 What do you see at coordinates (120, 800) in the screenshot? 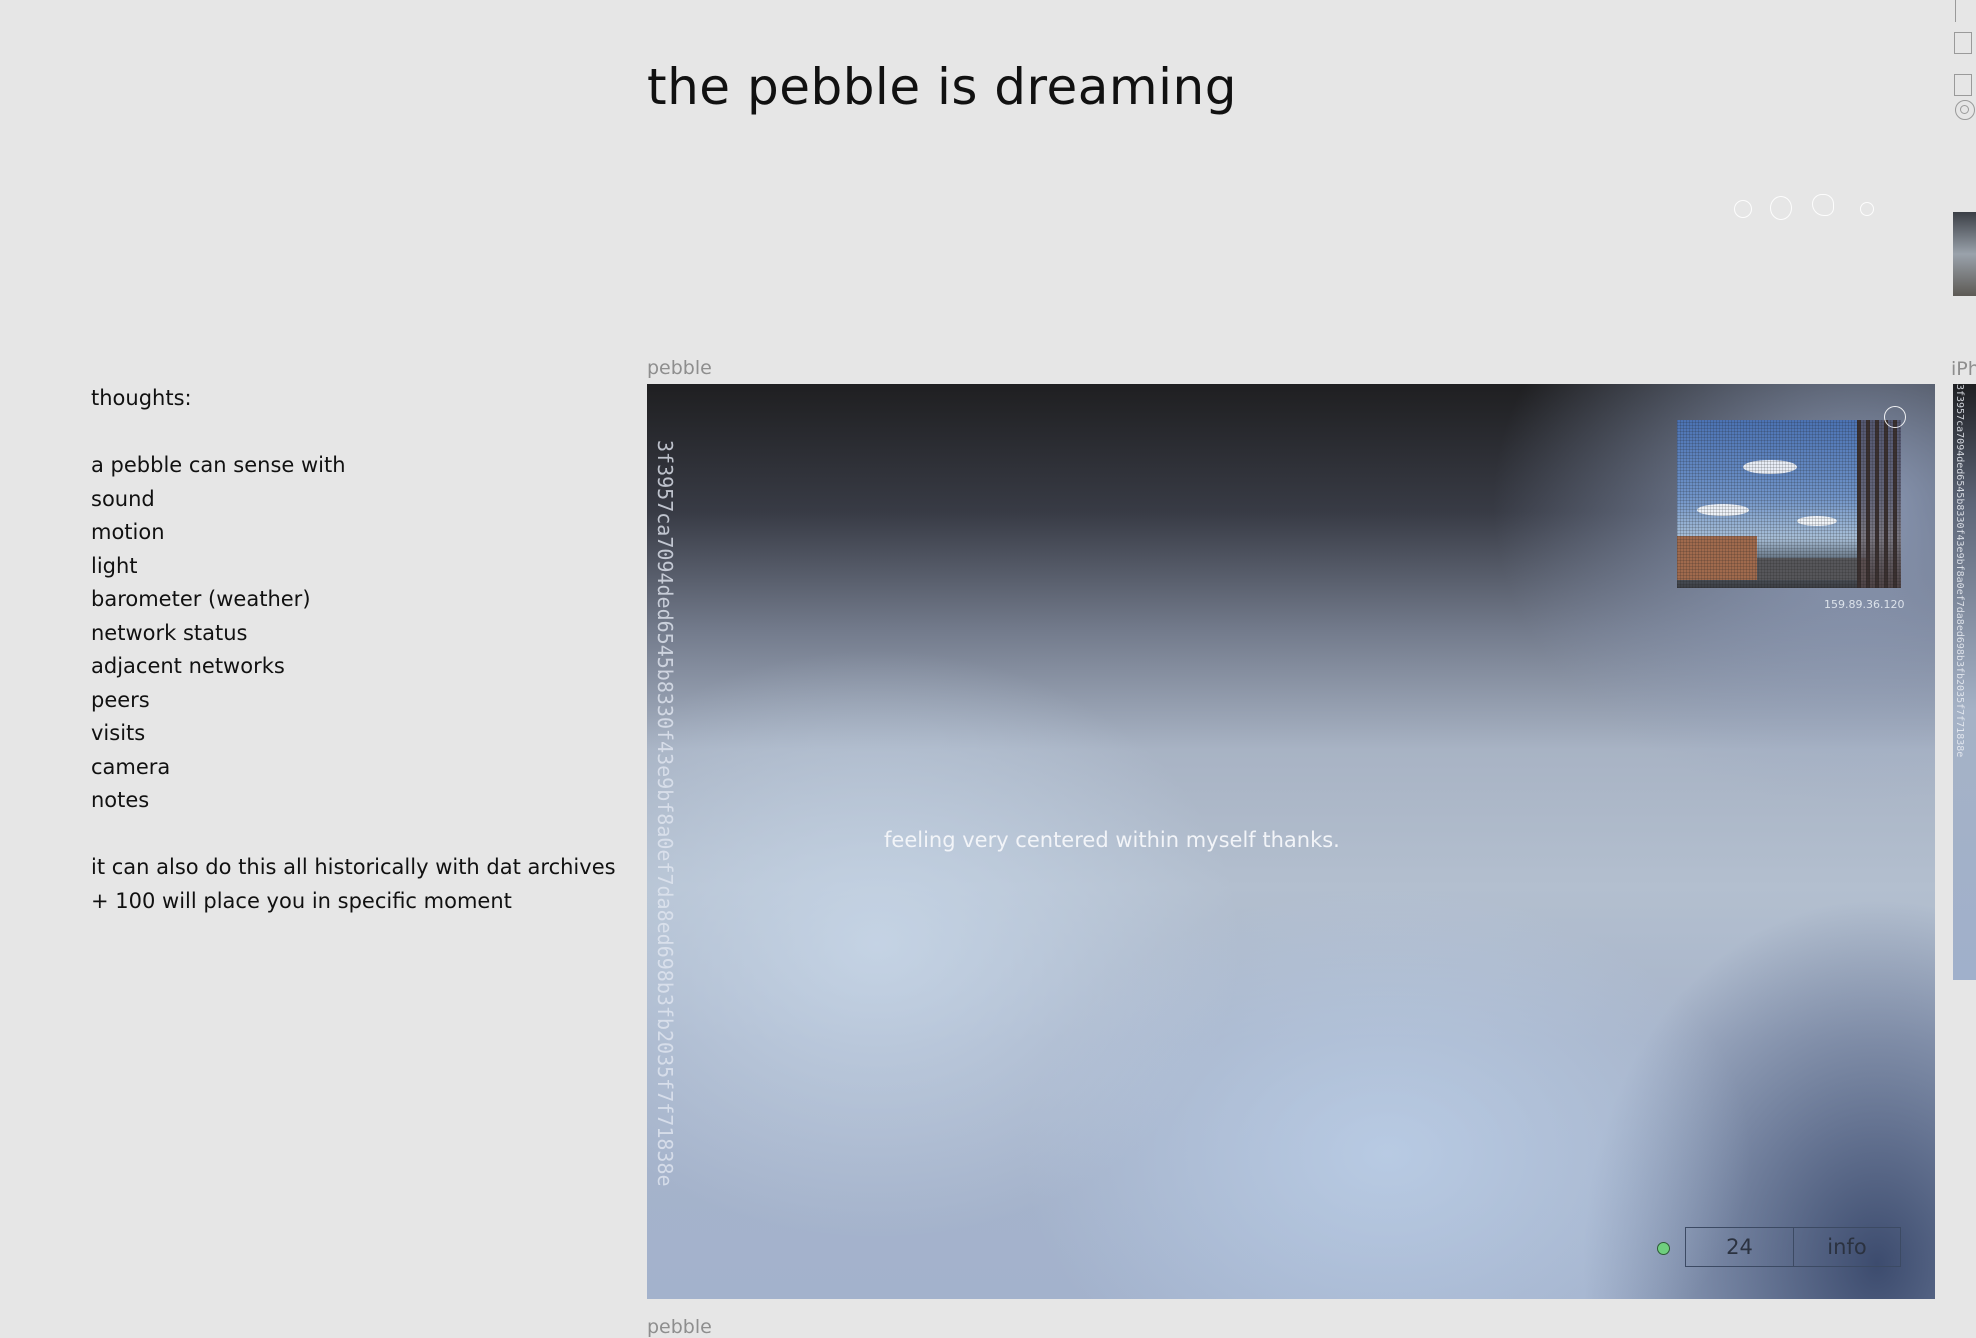
I see `thoughts-line: notes` at bounding box center [120, 800].